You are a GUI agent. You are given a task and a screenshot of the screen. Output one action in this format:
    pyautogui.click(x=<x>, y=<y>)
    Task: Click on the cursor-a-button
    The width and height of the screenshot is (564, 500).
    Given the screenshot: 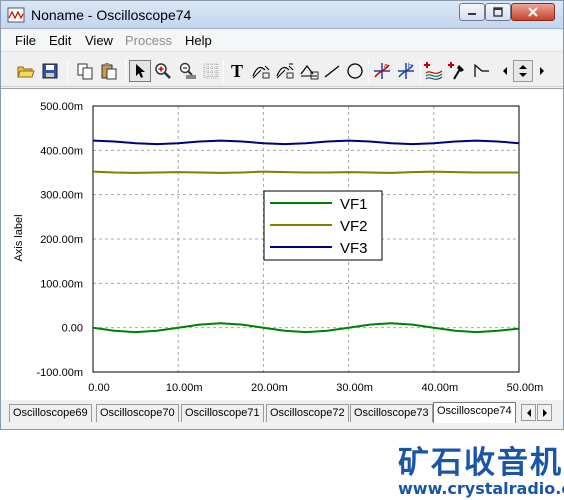 What is the action you would take?
    pyautogui.click(x=261, y=71)
    